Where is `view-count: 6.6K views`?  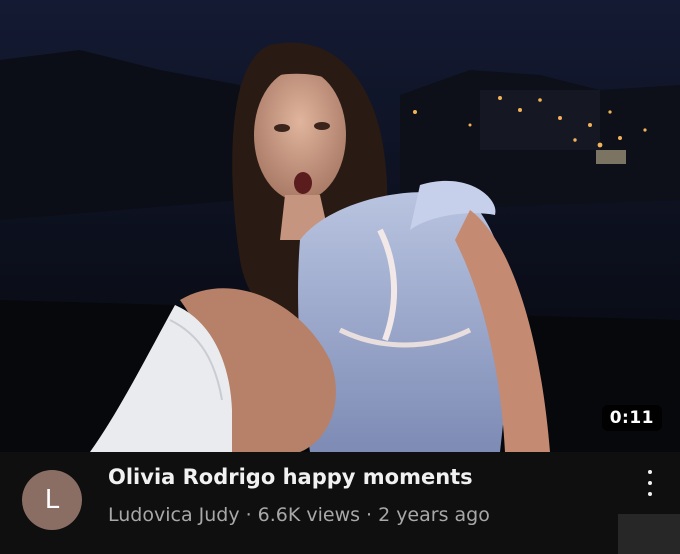
view-count: 6.6K views is located at coordinates (309, 515).